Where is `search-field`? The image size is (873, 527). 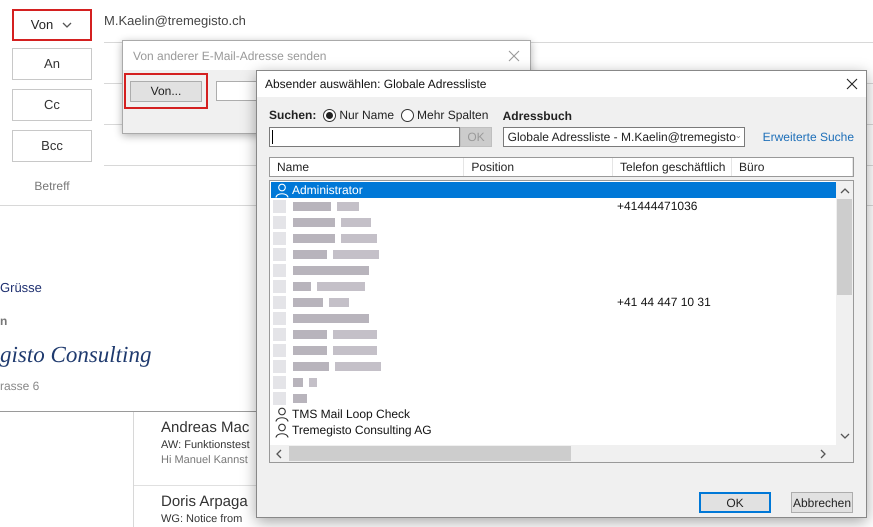 search-field is located at coordinates (364, 137).